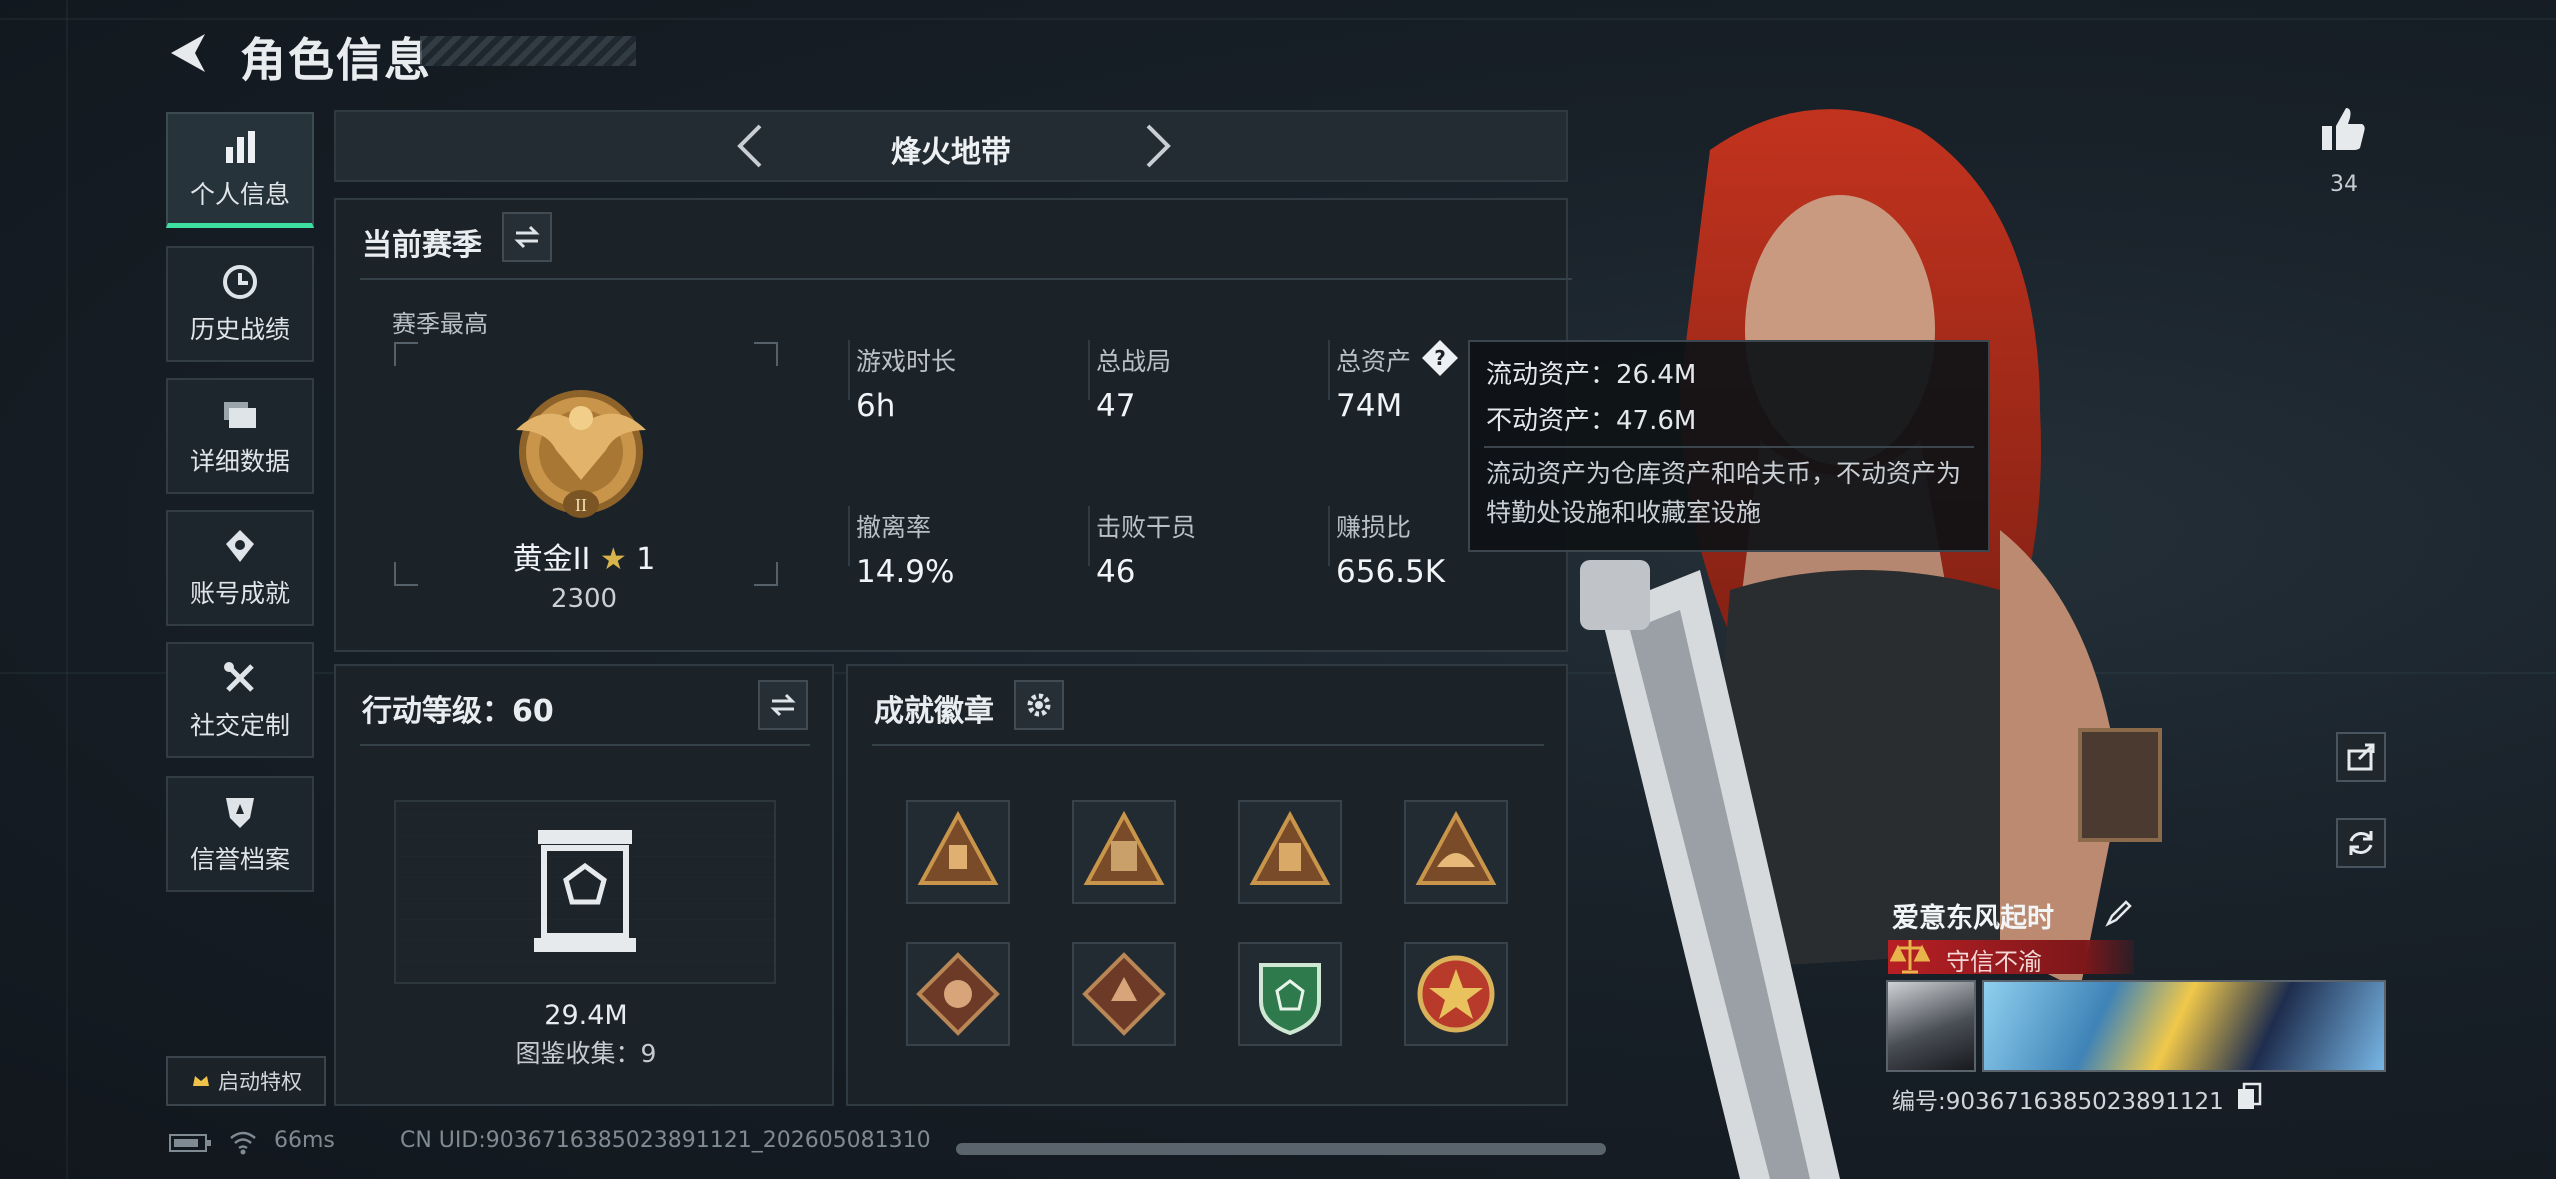 This screenshot has height=1179, width=2556. I want to click on nav-item-label: 信誉档案, so click(239, 859).